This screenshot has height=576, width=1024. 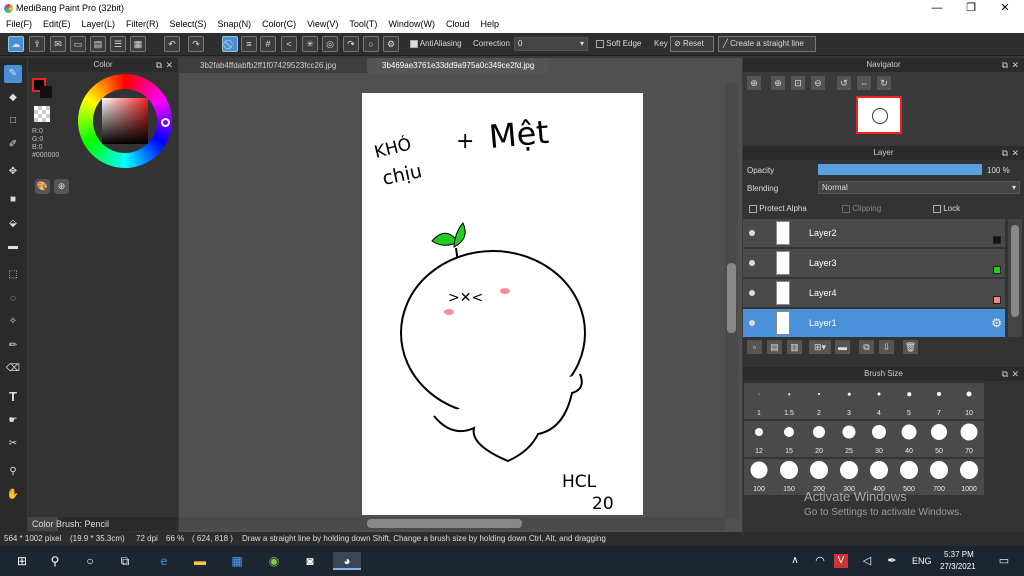 What do you see at coordinates (759, 439) in the screenshot?
I see `brush-size-option: 12` at bounding box center [759, 439].